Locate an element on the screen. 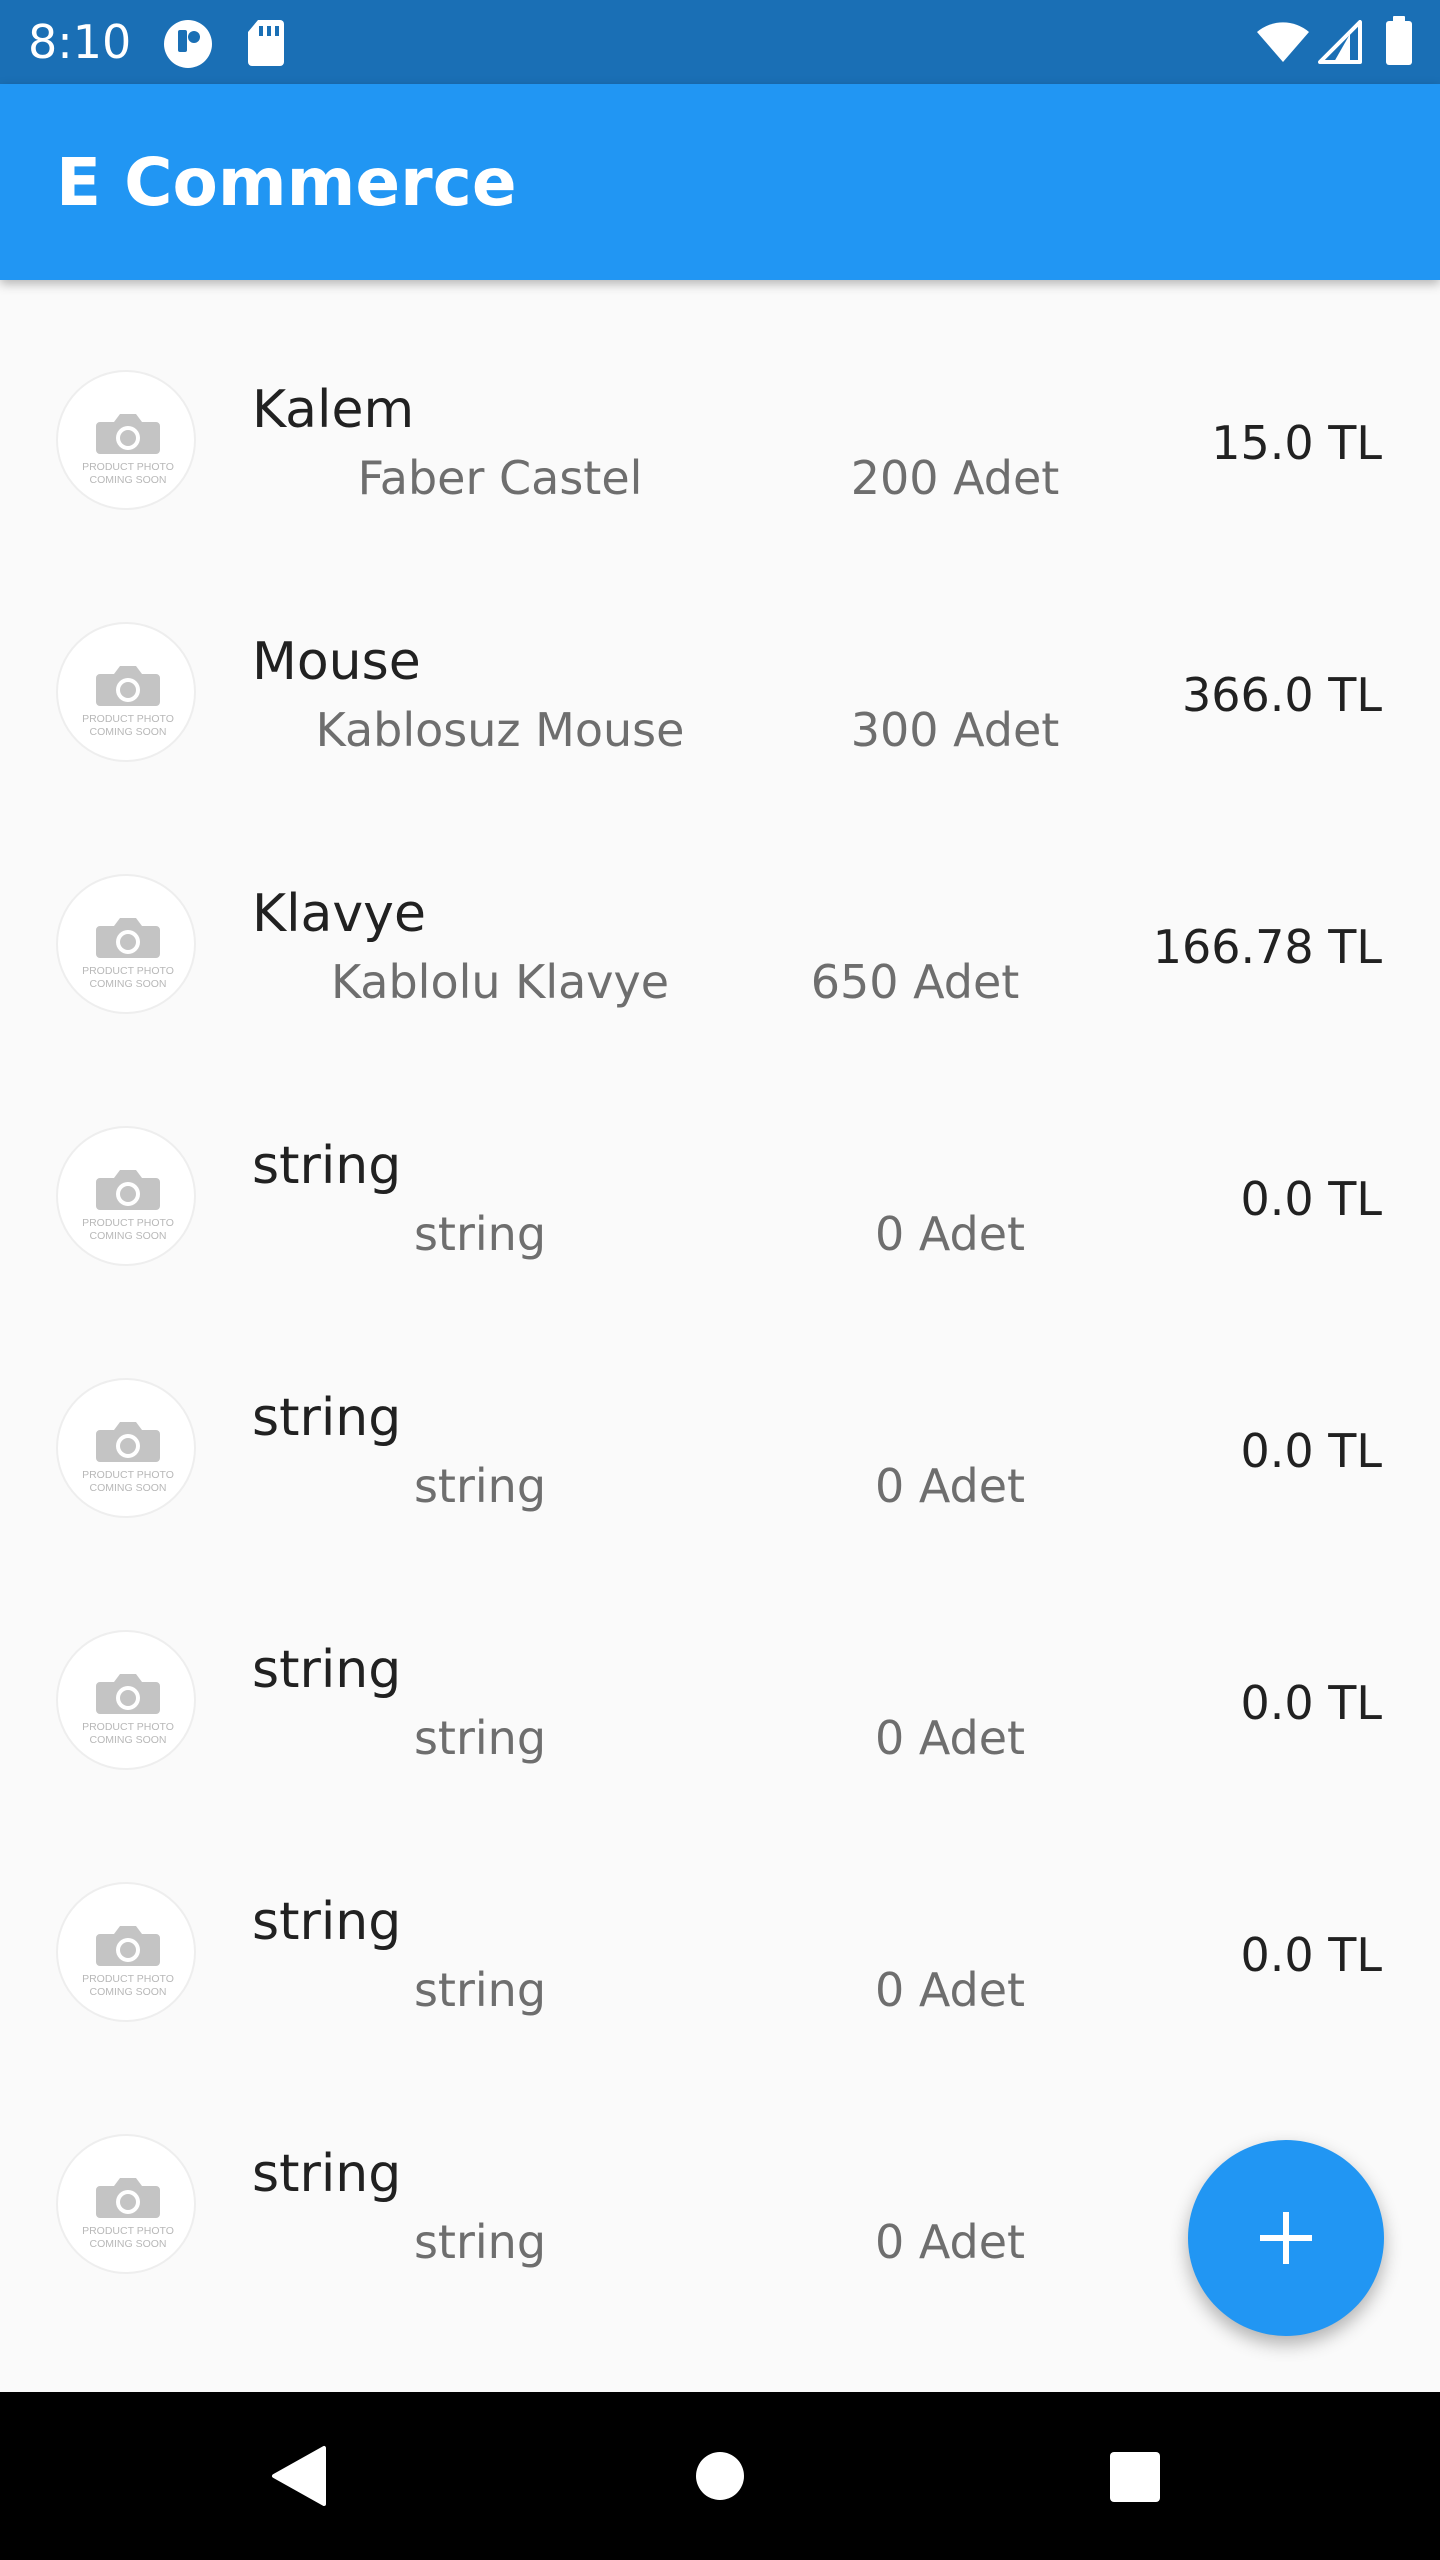  recents-icon is located at coordinates (1135, 2477).